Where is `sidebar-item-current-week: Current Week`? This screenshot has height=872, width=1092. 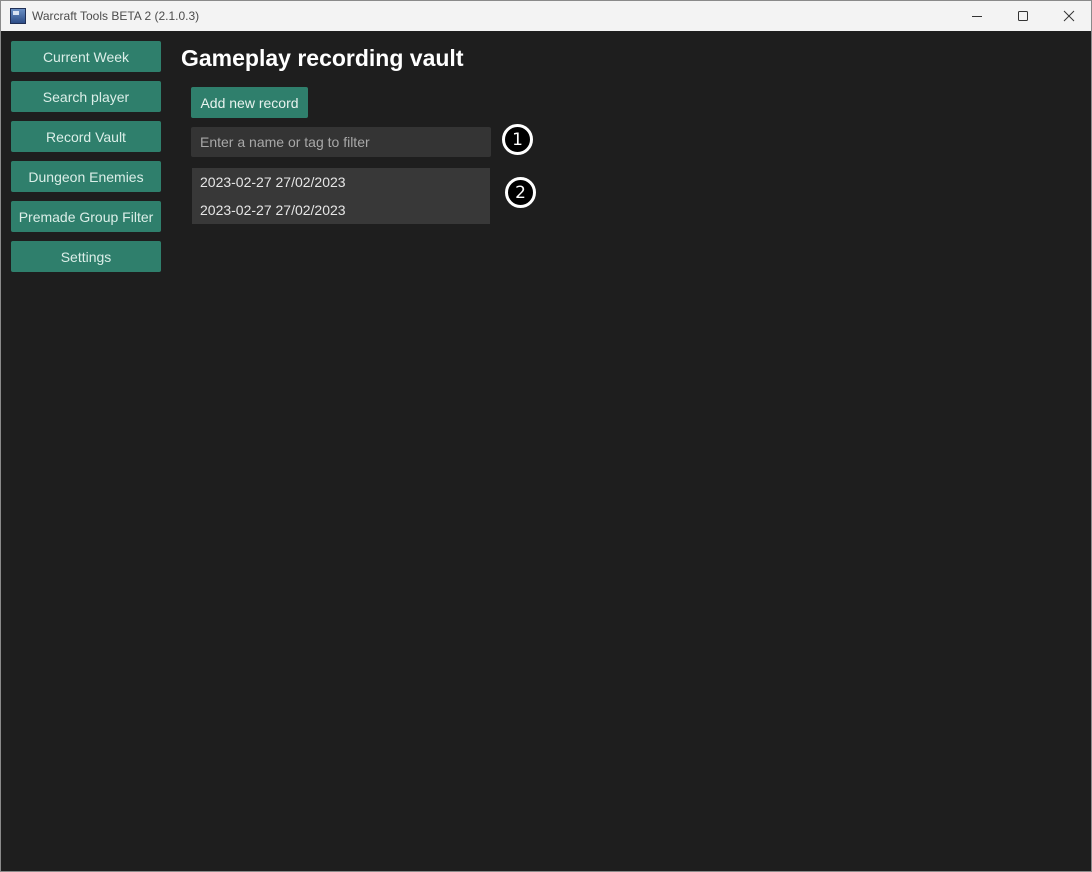 sidebar-item-current-week: Current Week is located at coordinates (86, 56).